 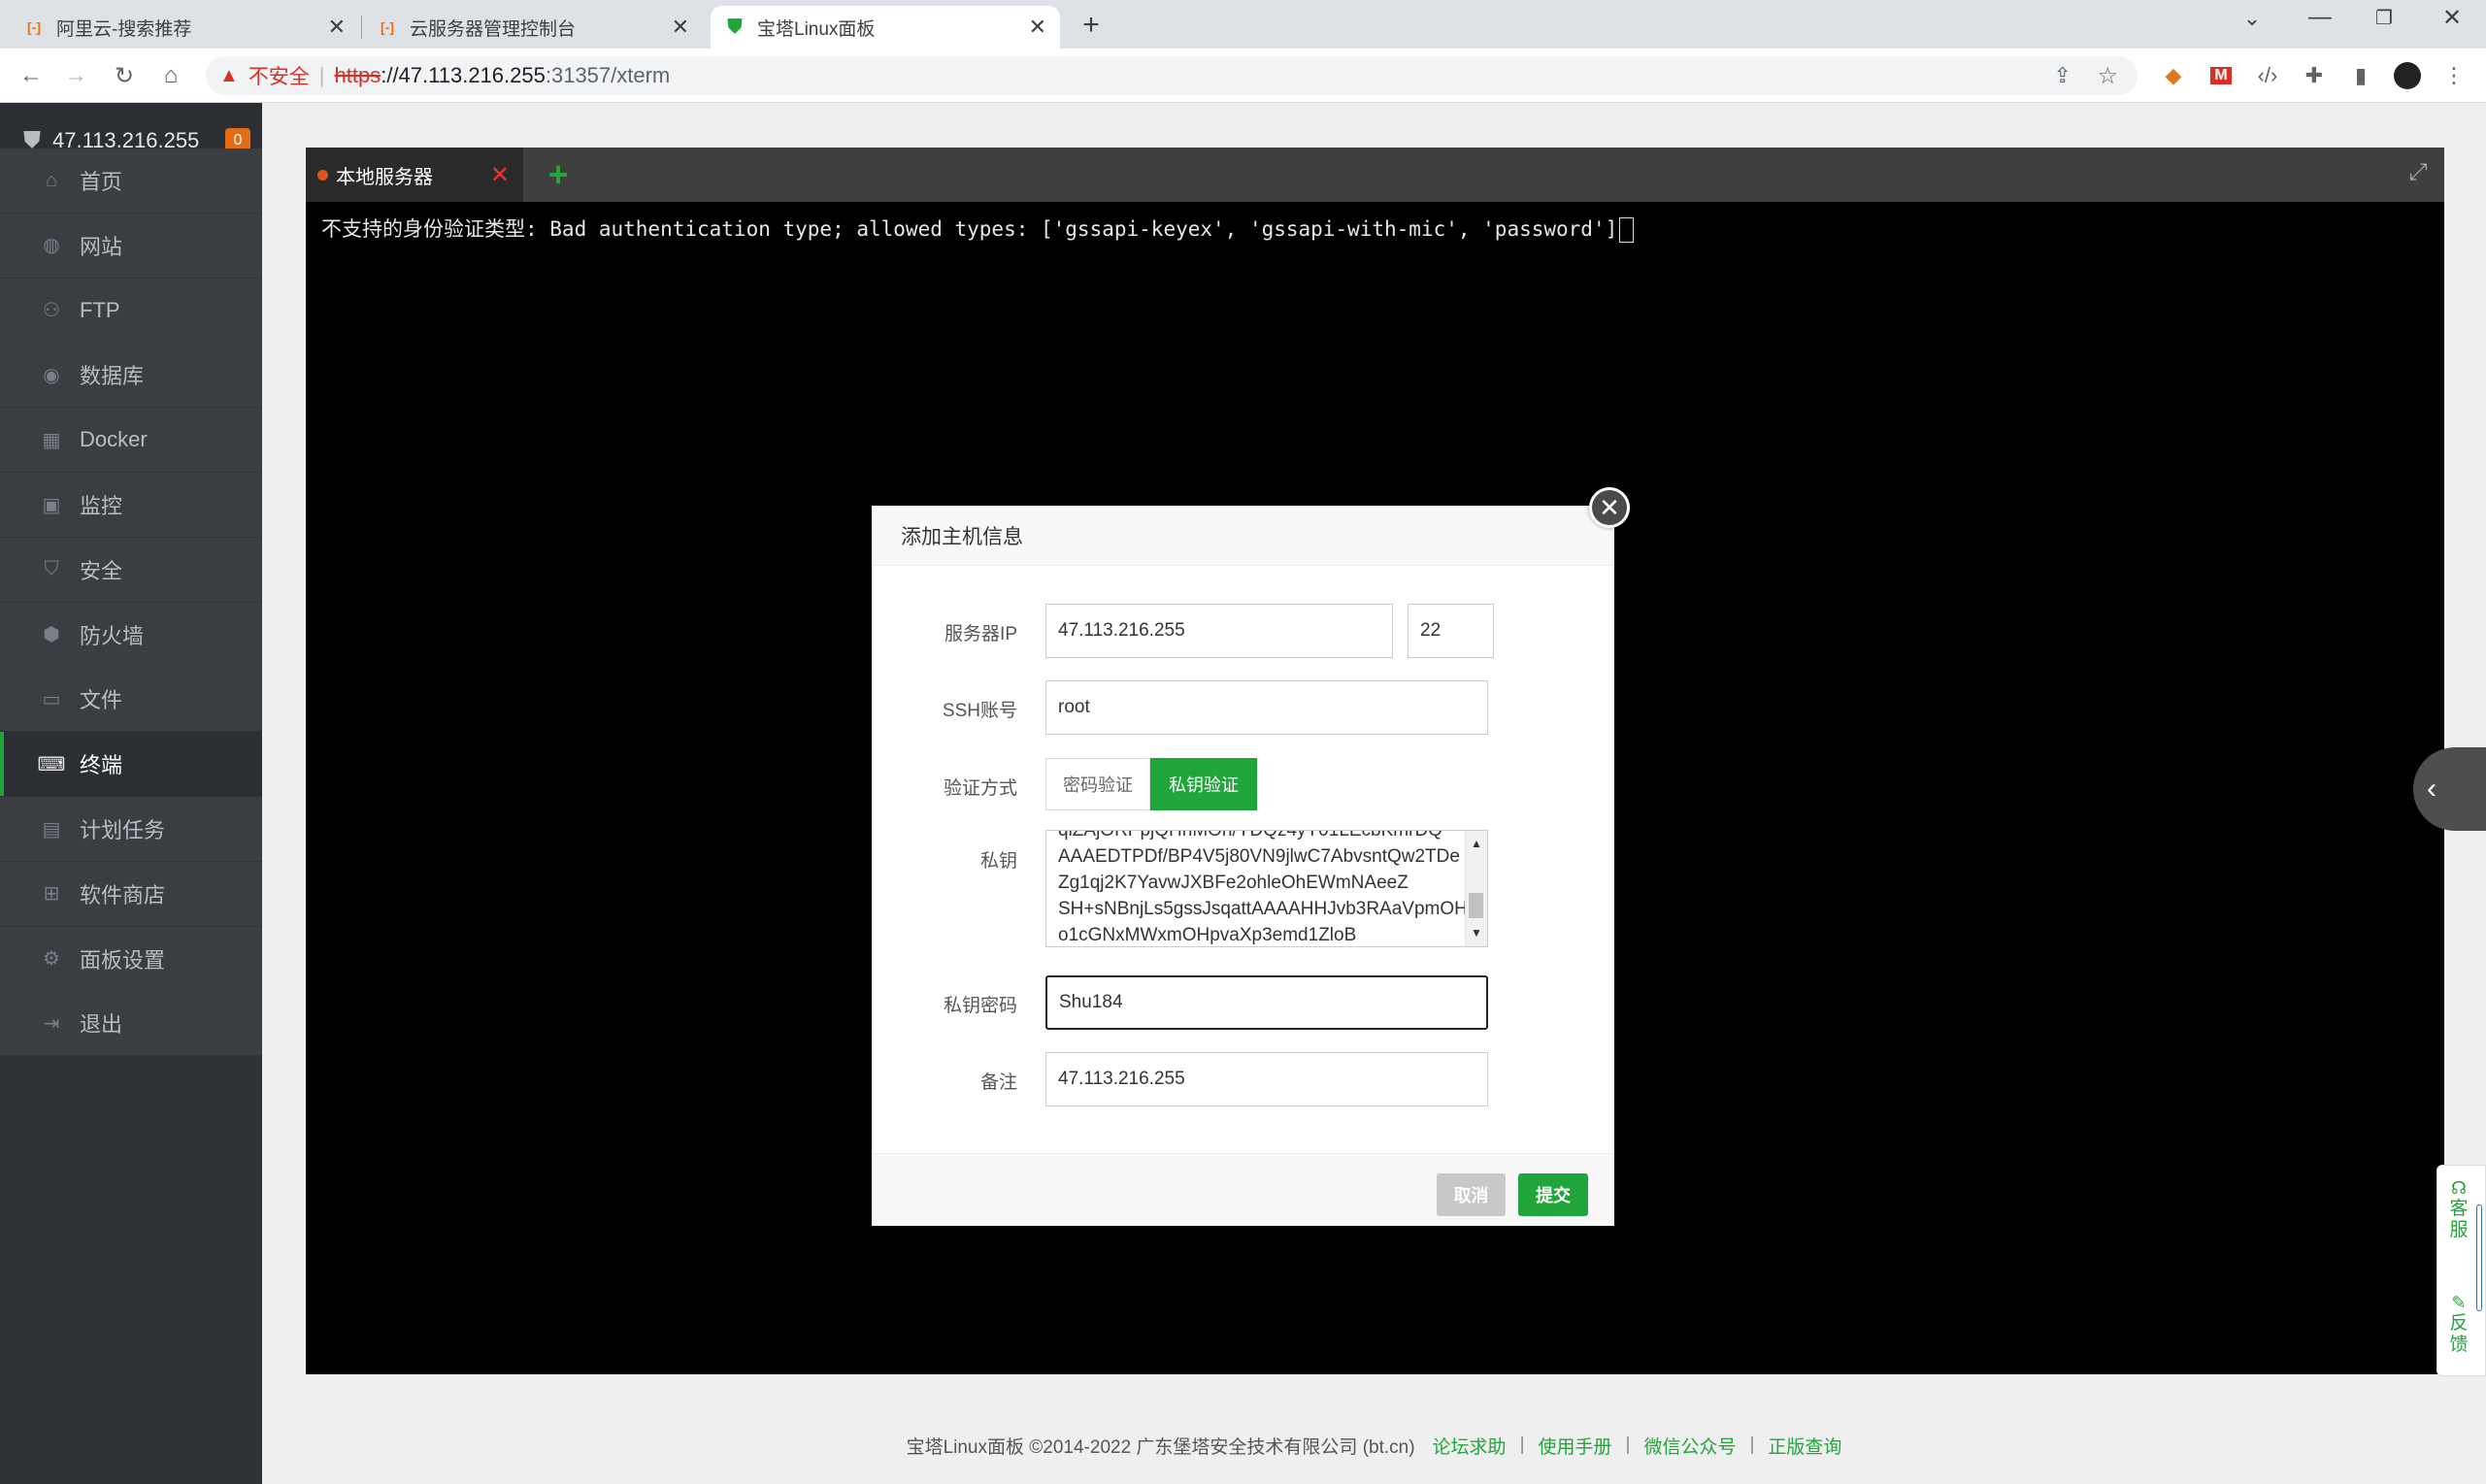 What do you see at coordinates (51, 375) in the screenshot?
I see `database-icon: ◉` at bounding box center [51, 375].